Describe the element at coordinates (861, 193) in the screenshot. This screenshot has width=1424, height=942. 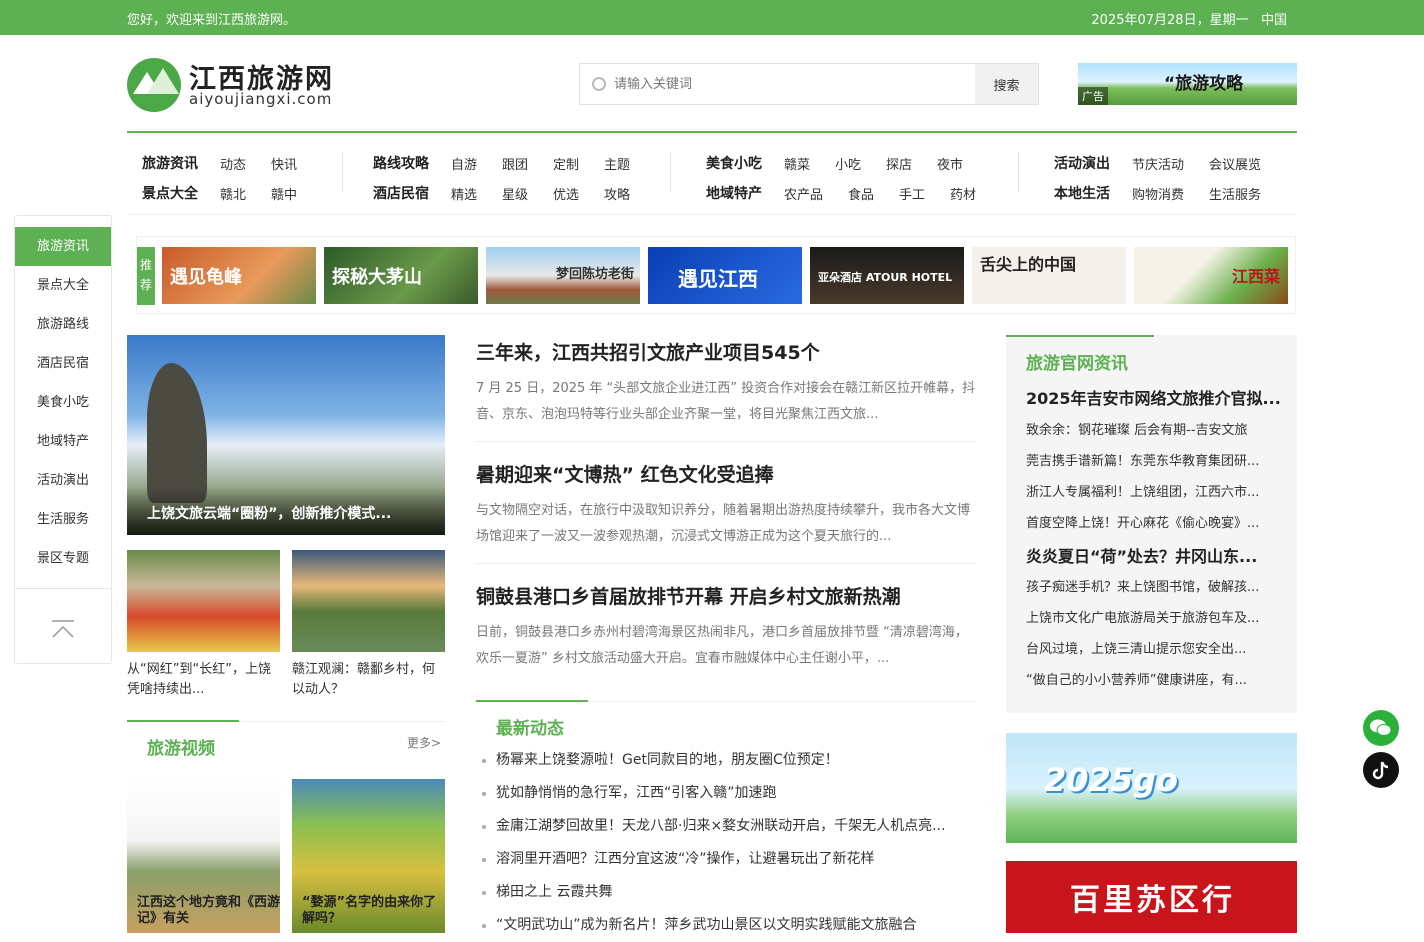
I see `nav-link: 食品` at that location.